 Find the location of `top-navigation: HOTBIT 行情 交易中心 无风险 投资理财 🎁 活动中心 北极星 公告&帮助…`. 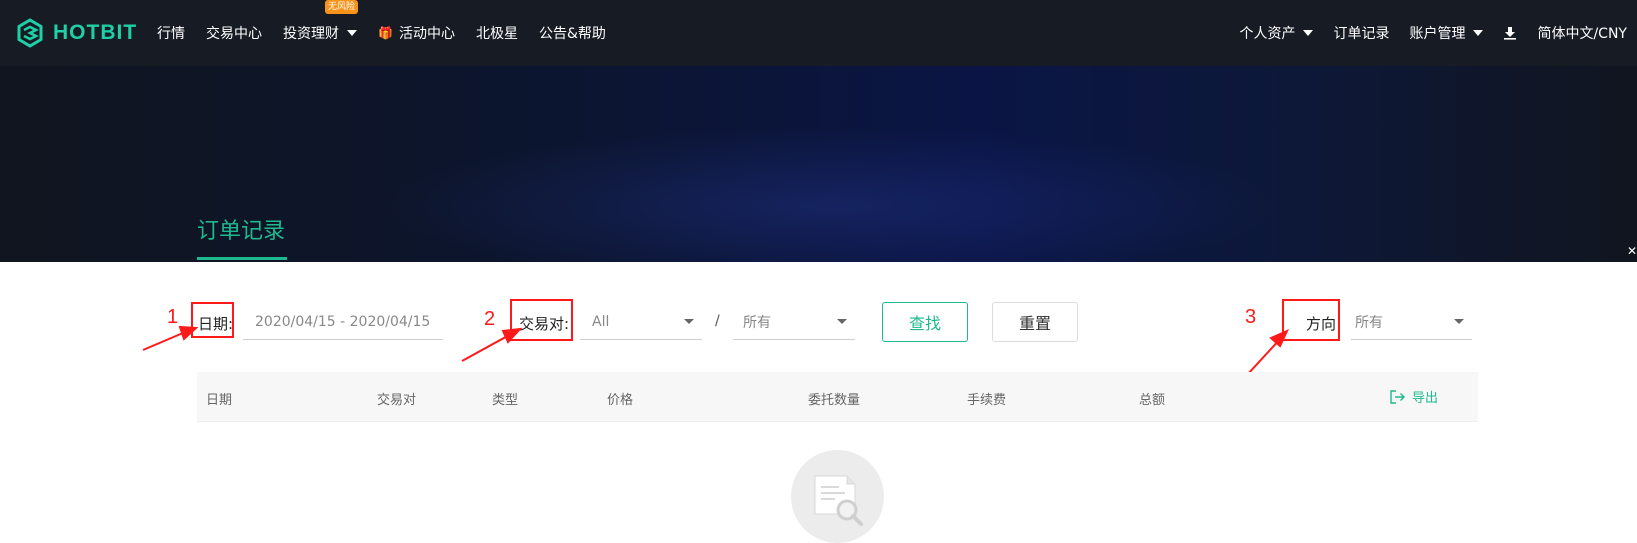

top-navigation: HOTBIT 行情 交易中心 无风险 投资理财 🎁 活动中心 北极星 公告&帮助… is located at coordinates (818, 33).